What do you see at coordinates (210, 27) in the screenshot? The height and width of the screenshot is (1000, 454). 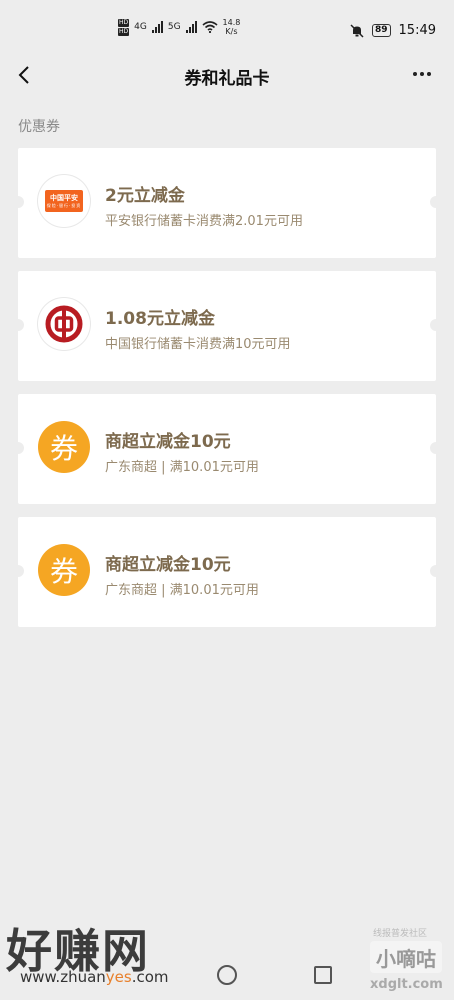 I see `wifi-icon` at bounding box center [210, 27].